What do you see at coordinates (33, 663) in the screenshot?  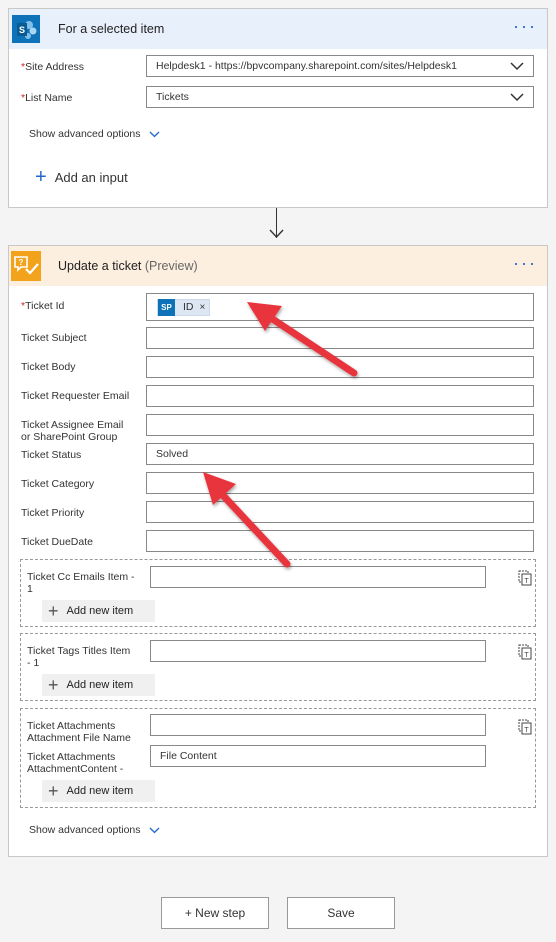 I see `ticket-tags-titles-label-line2: - 1` at bounding box center [33, 663].